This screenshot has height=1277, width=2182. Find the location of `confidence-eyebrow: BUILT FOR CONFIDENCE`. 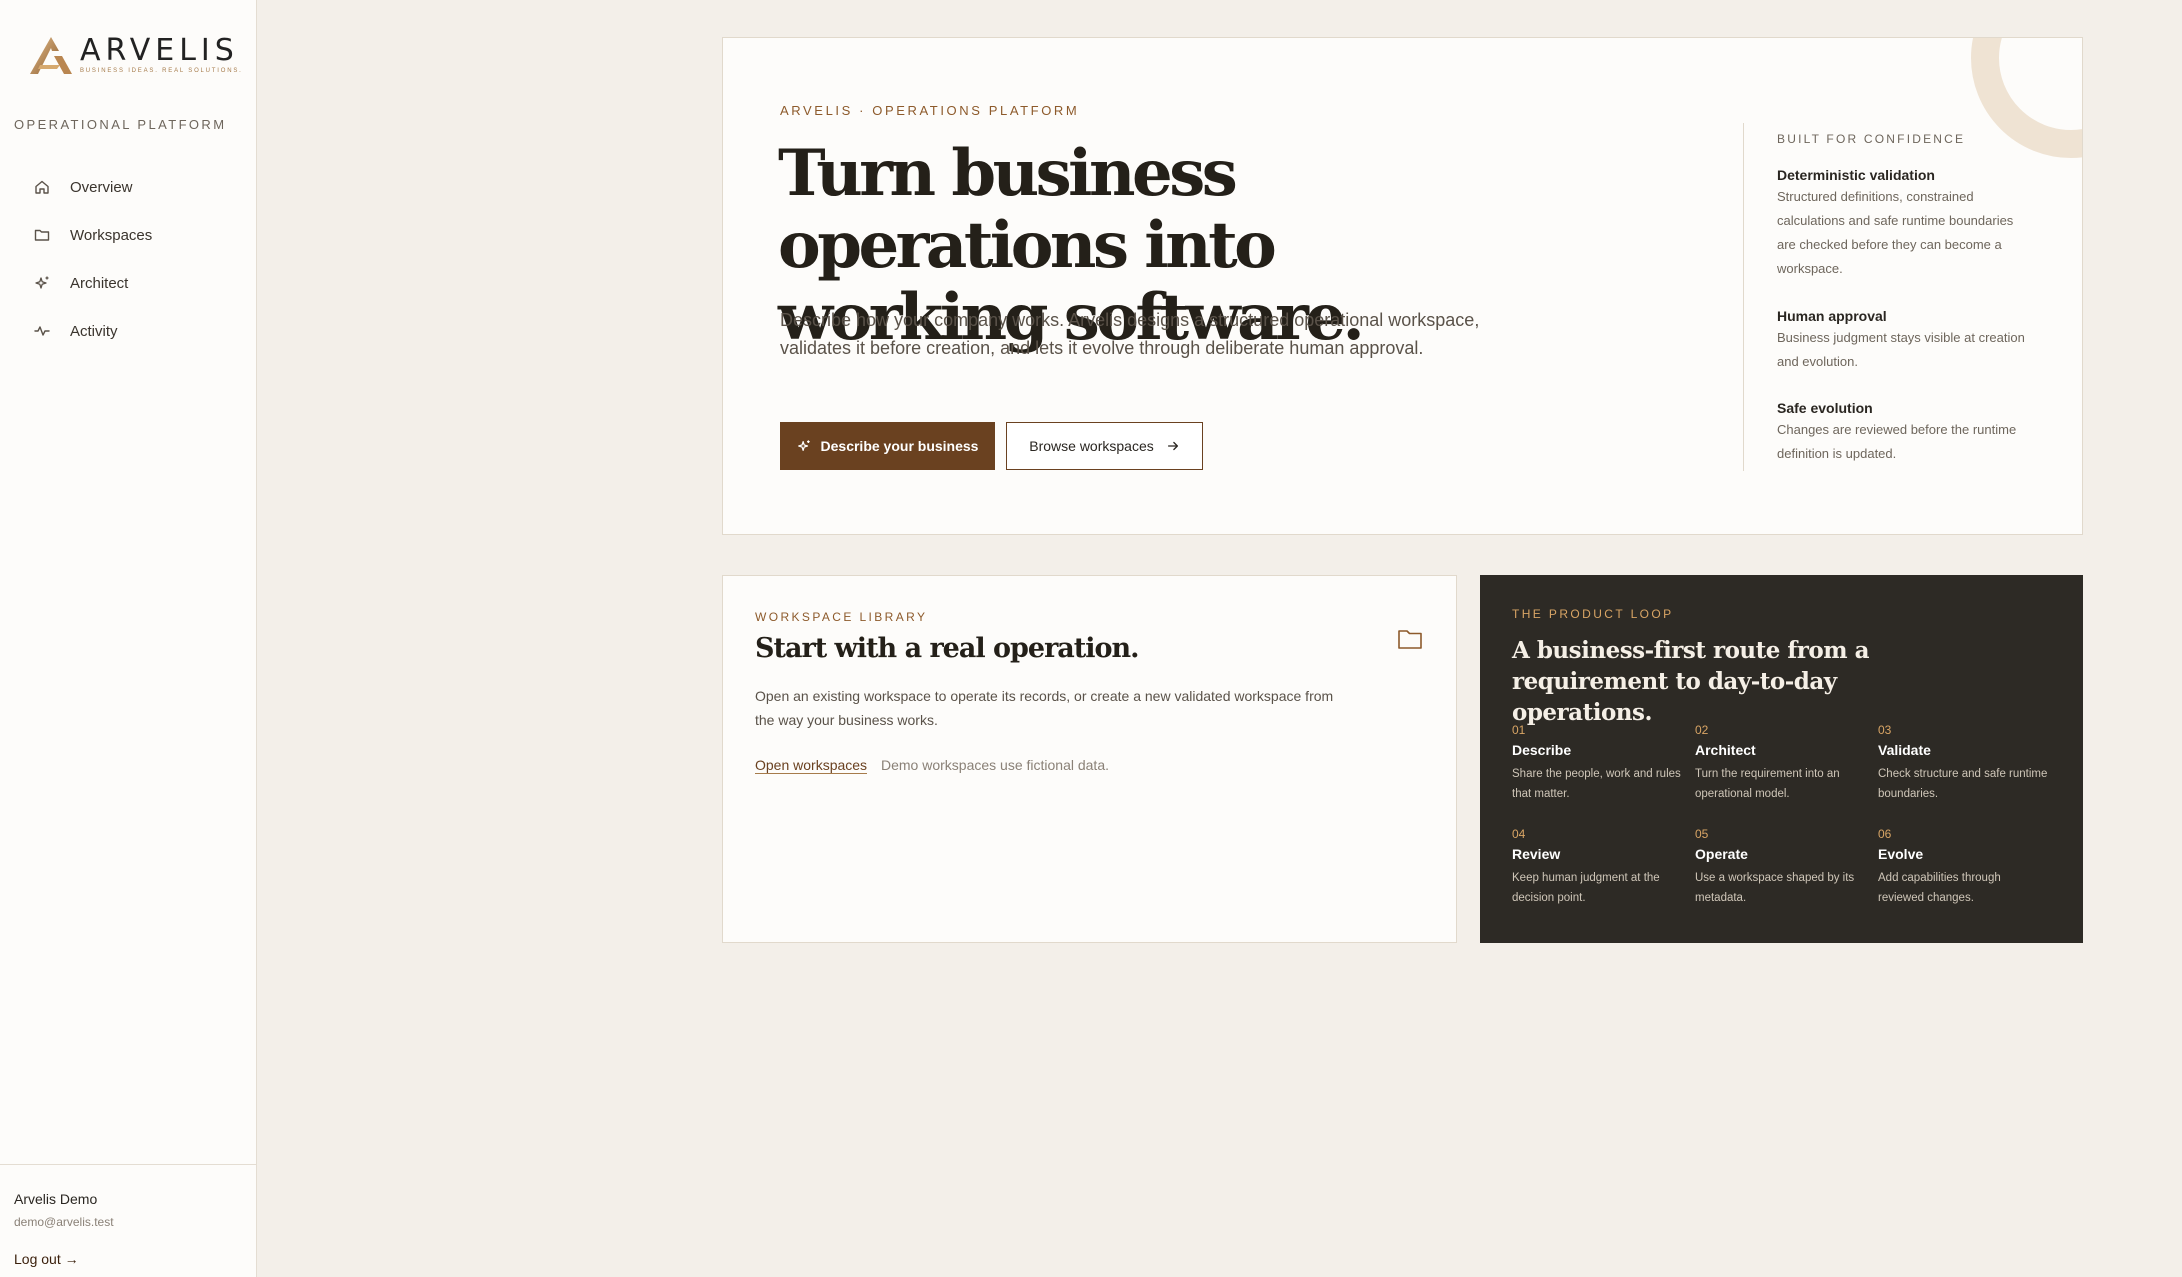

confidence-eyebrow: BUILT FOR CONFIDENCE is located at coordinates (1871, 139).